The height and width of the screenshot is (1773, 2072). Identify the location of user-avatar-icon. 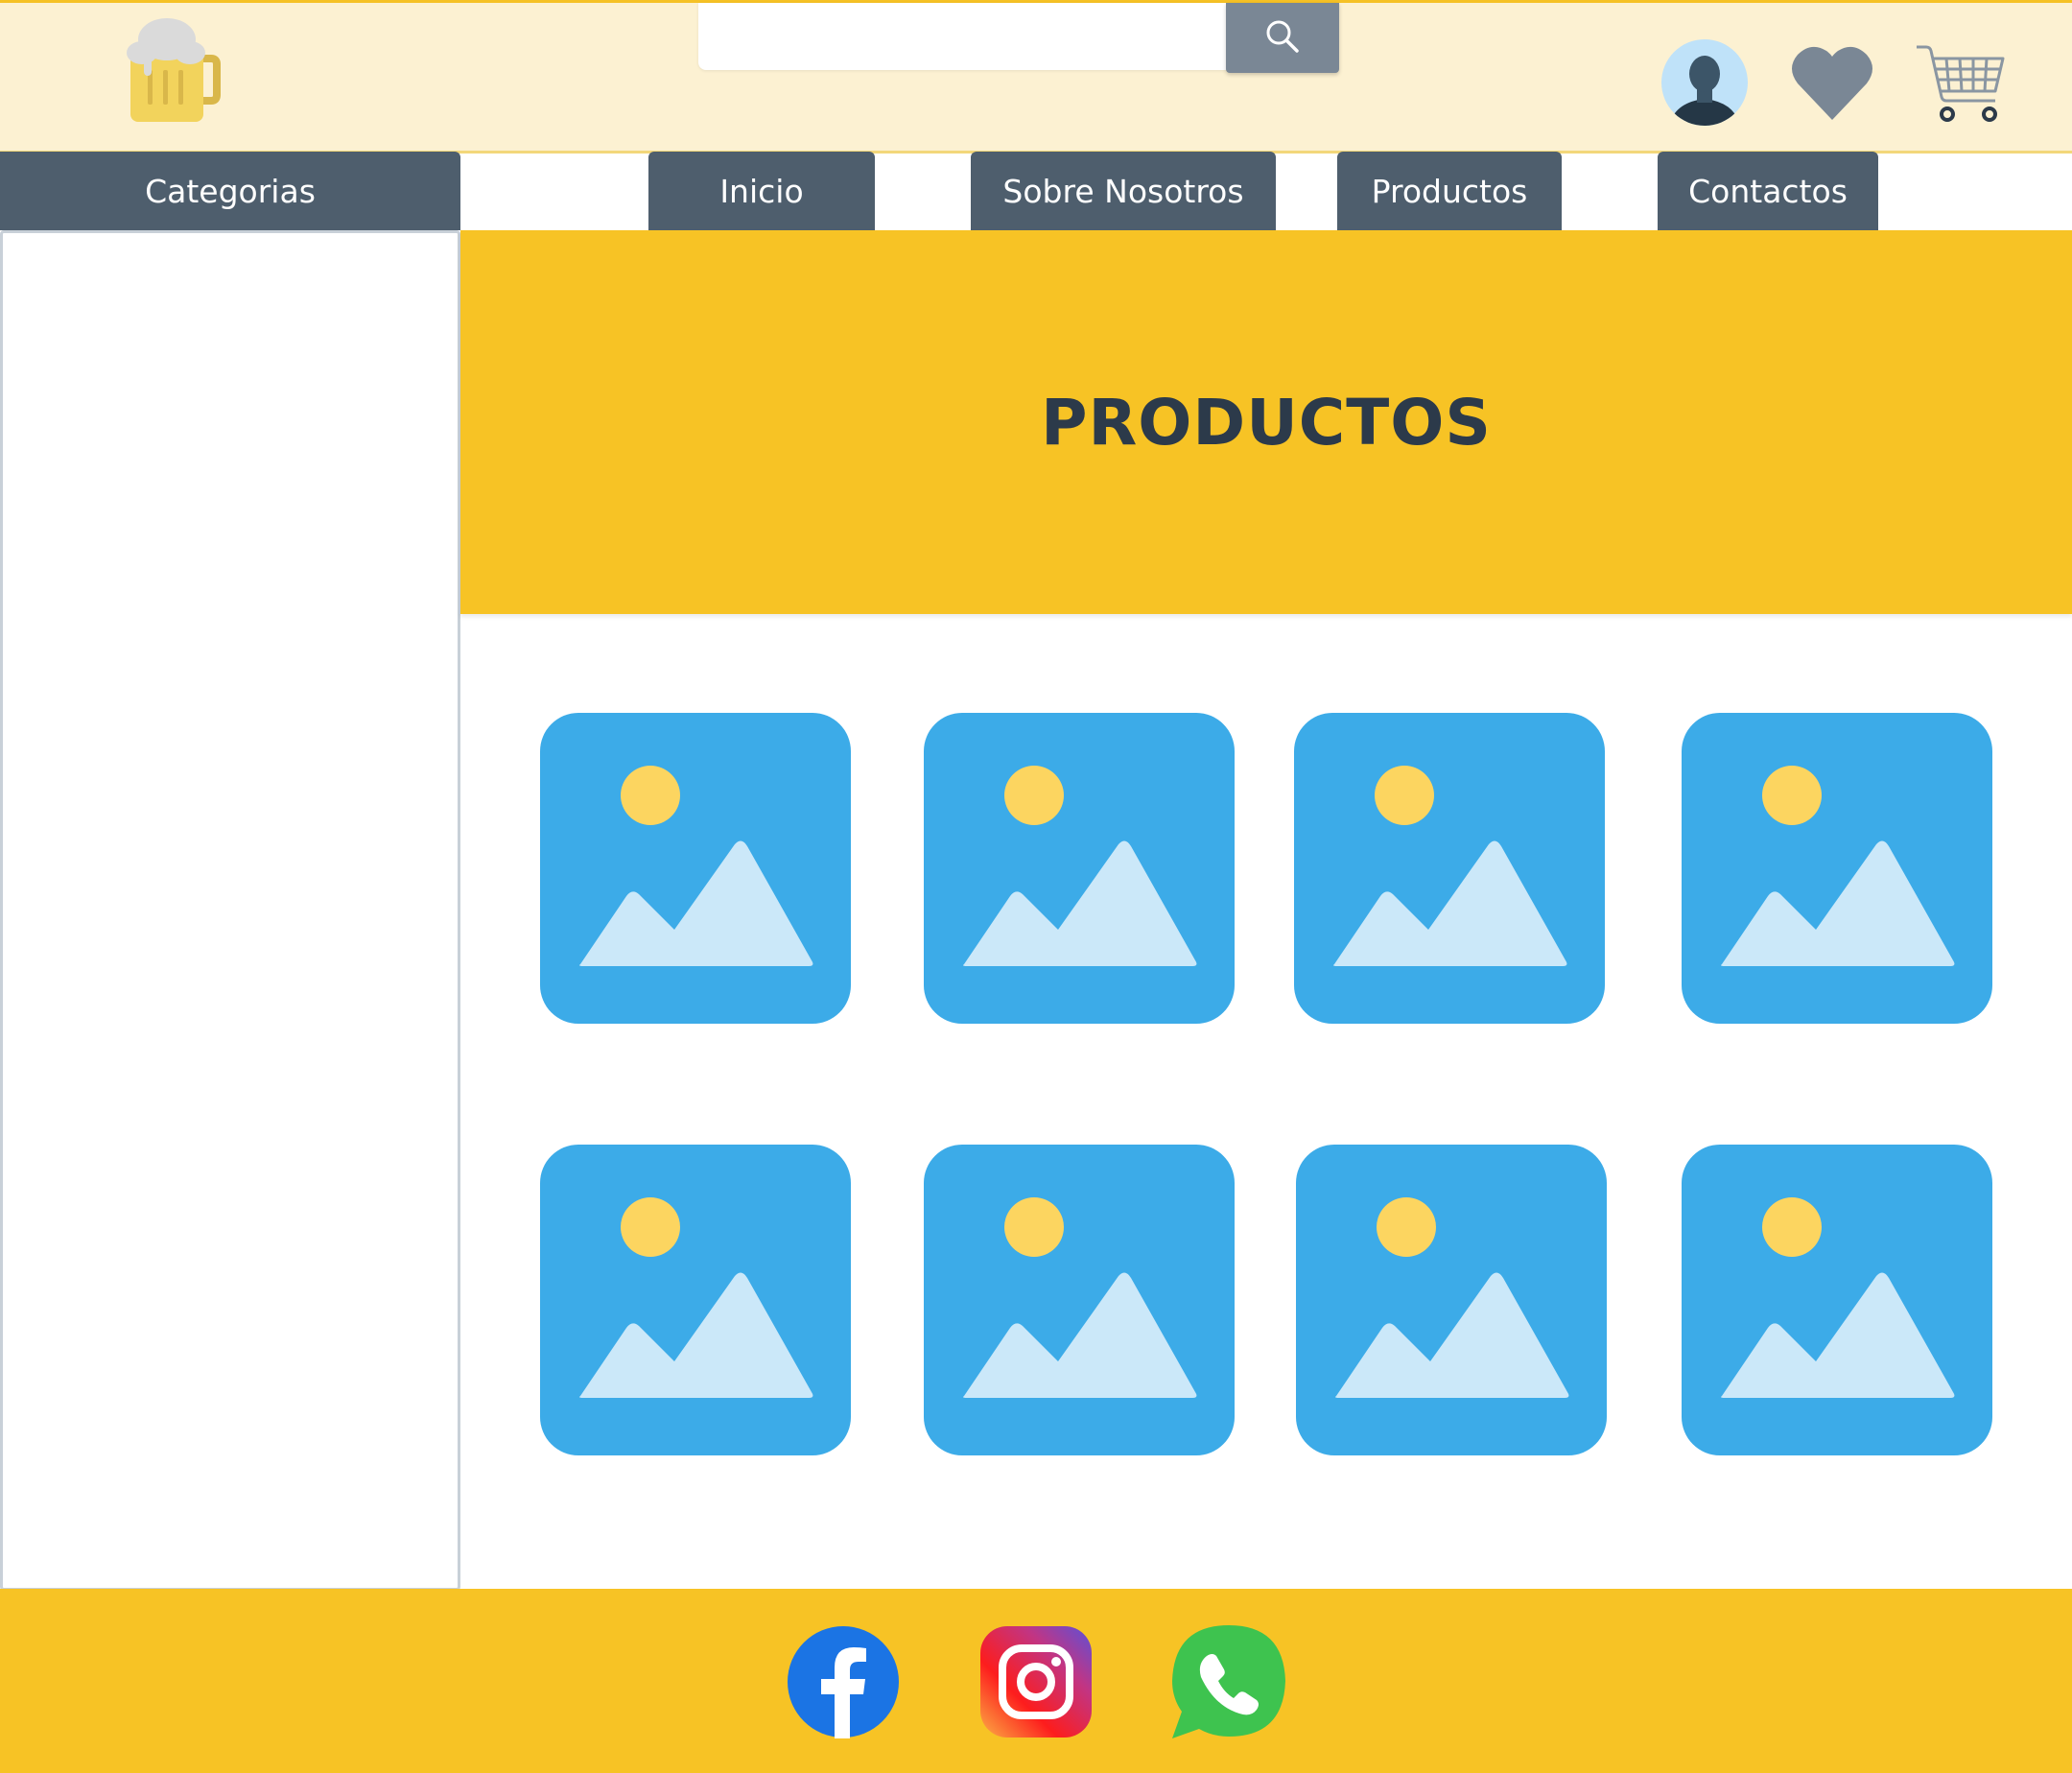
(1705, 82).